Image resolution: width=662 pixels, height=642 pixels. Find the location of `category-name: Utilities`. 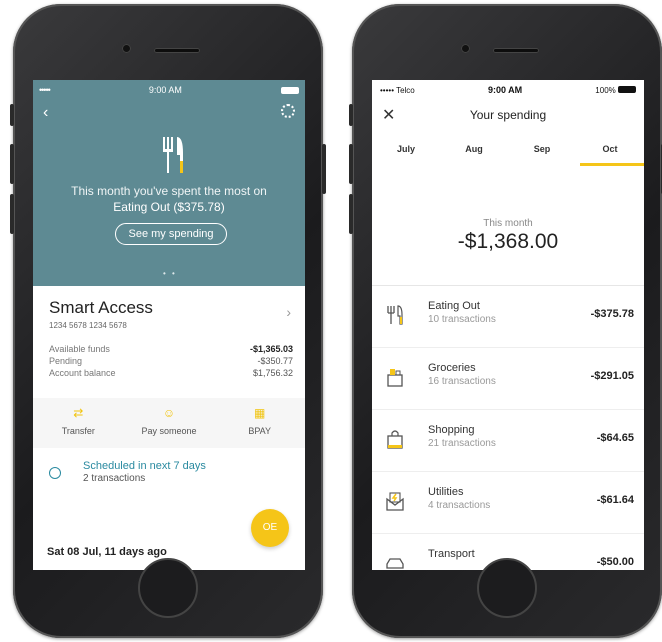

category-name: Utilities is located at coordinates (446, 492).